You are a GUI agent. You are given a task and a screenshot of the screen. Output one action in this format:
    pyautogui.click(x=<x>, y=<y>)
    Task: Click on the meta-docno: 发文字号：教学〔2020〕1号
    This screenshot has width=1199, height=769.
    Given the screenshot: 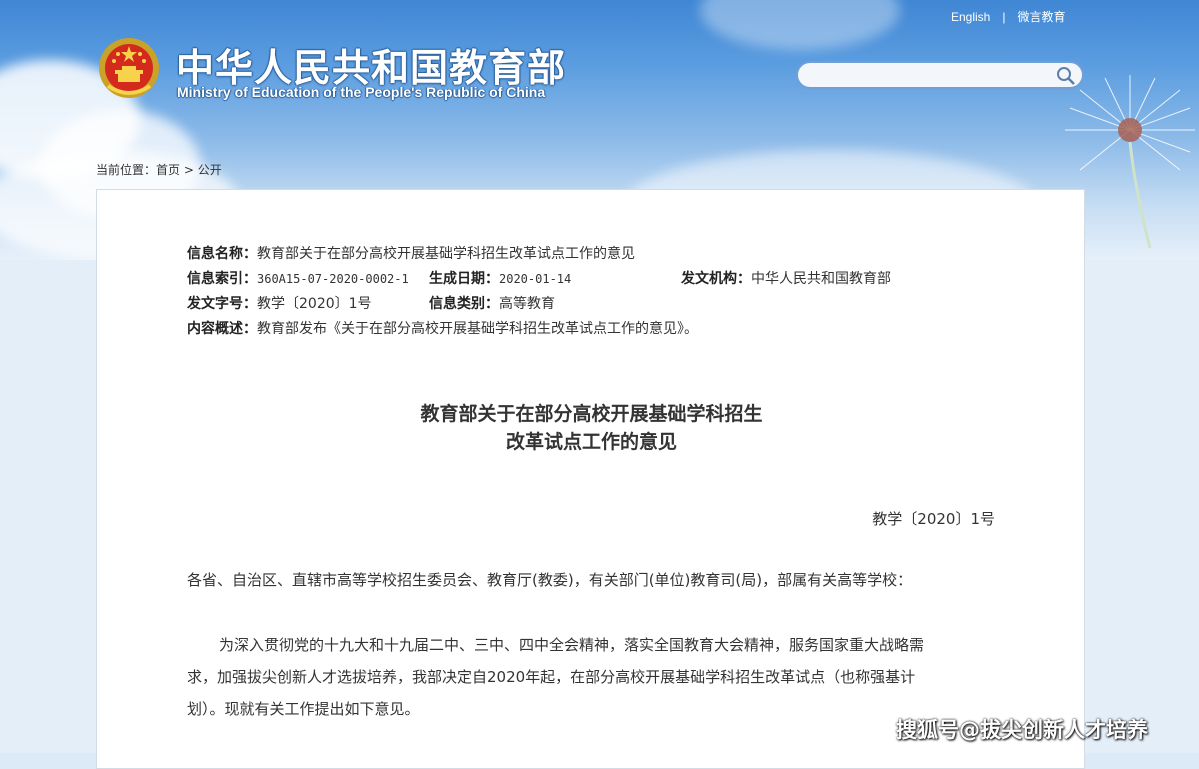 What is the action you would take?
    pyautogui.click(x=279, y=303)
    